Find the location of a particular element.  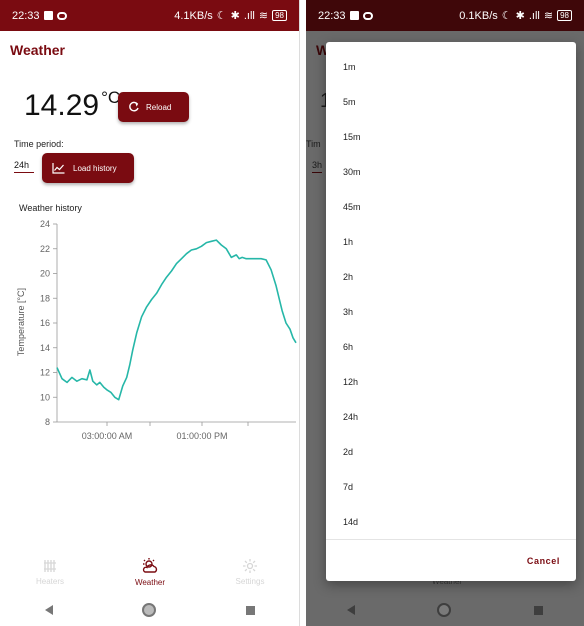

load-history-button: Load history is located at coordinates (88, 168).